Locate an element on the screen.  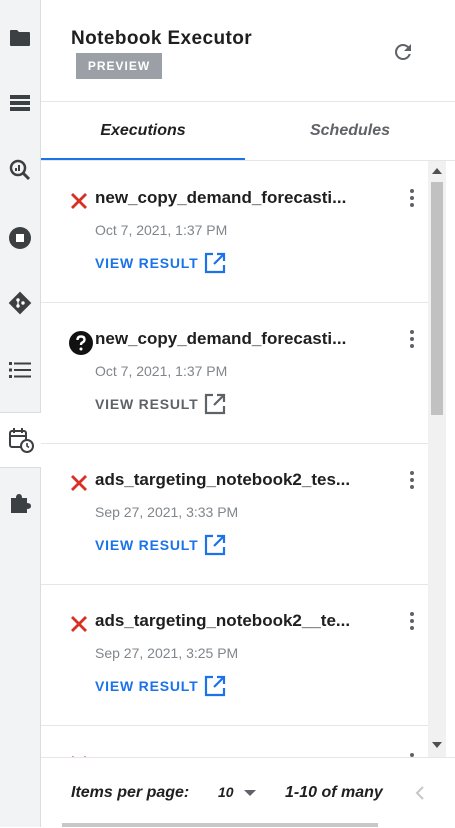
view-result-link-disabled: VIEW RESULT is located at coordinates (160, 404).